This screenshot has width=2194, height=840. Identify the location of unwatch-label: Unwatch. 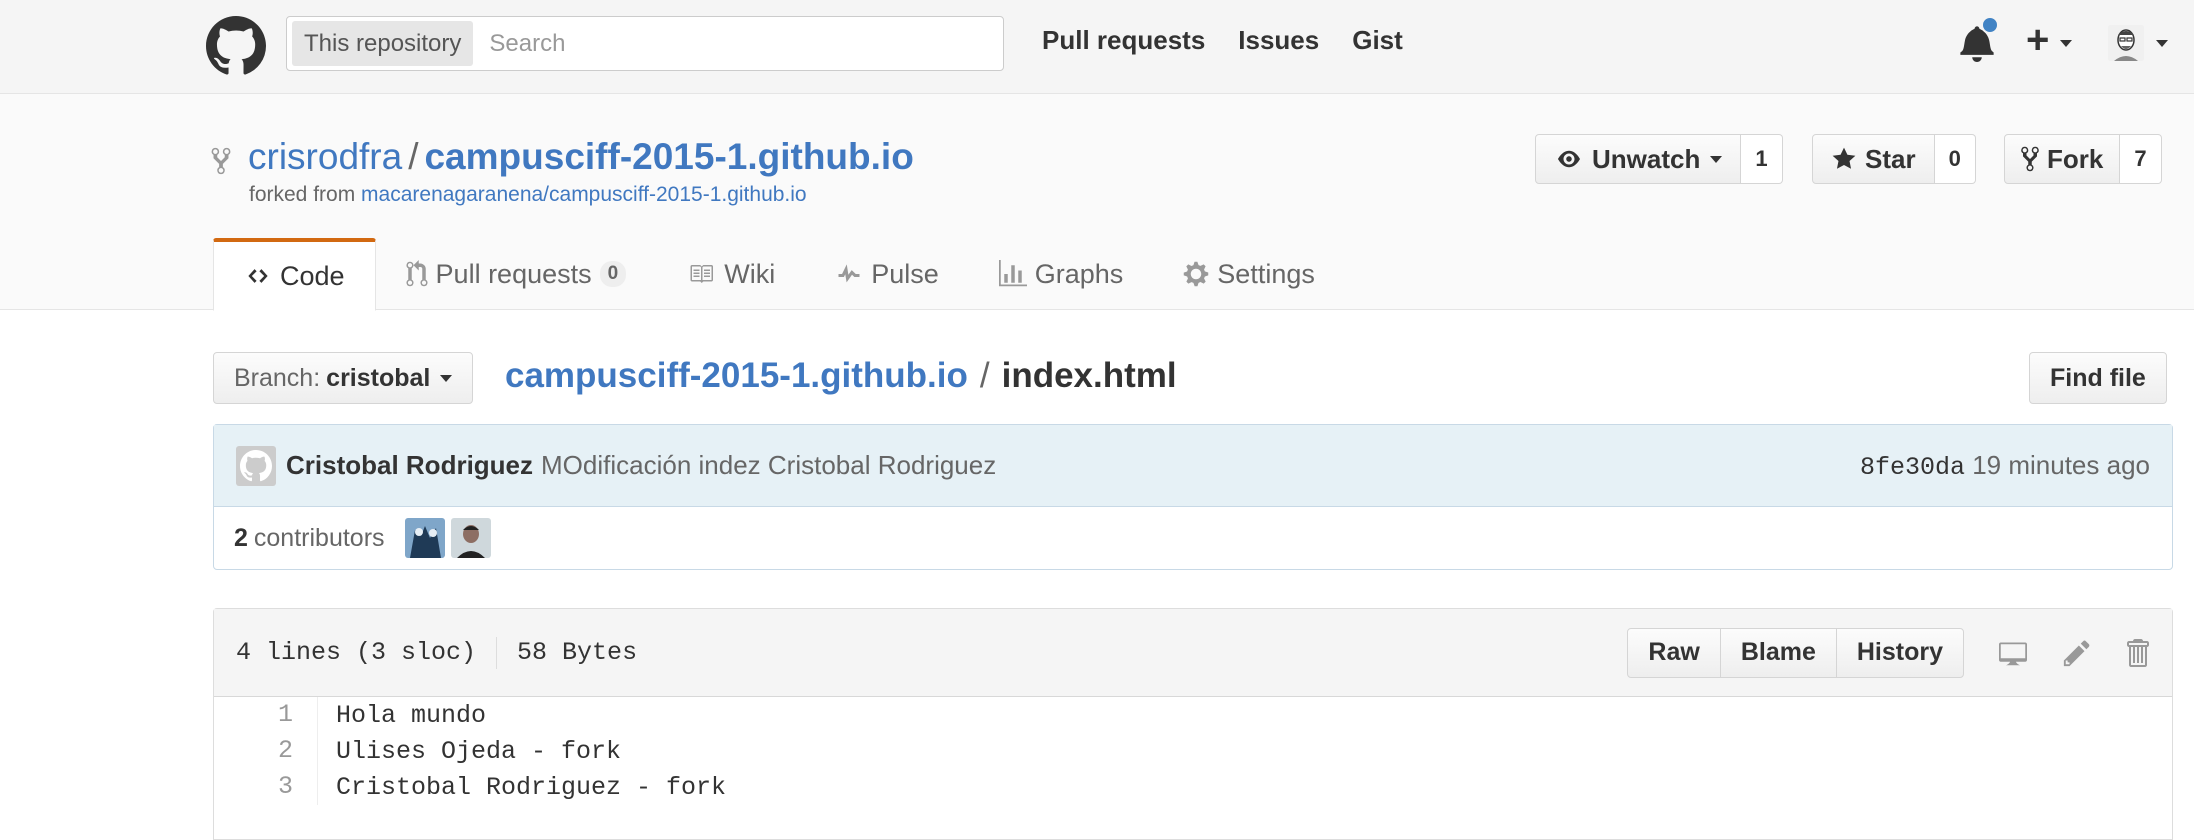
(1646, 158).